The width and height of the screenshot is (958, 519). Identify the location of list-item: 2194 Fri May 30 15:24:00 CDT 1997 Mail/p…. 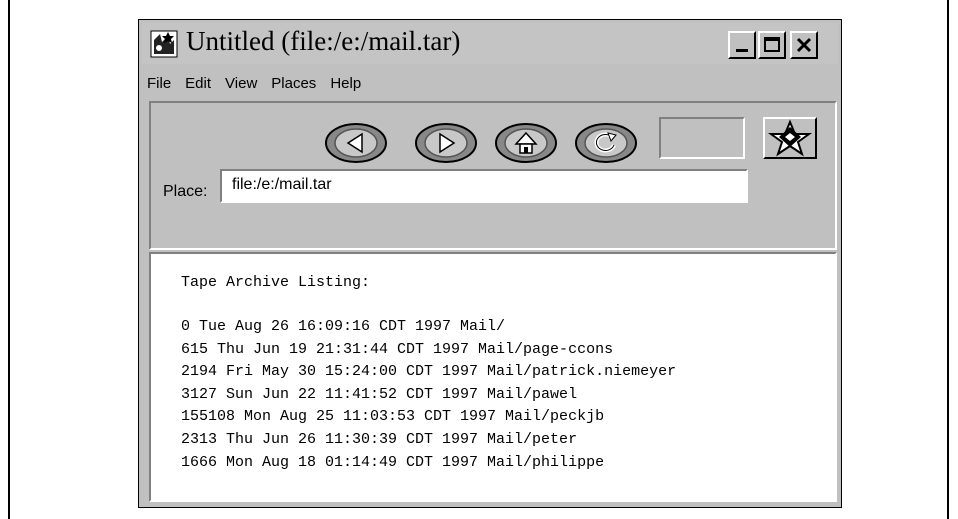
(429, 372).